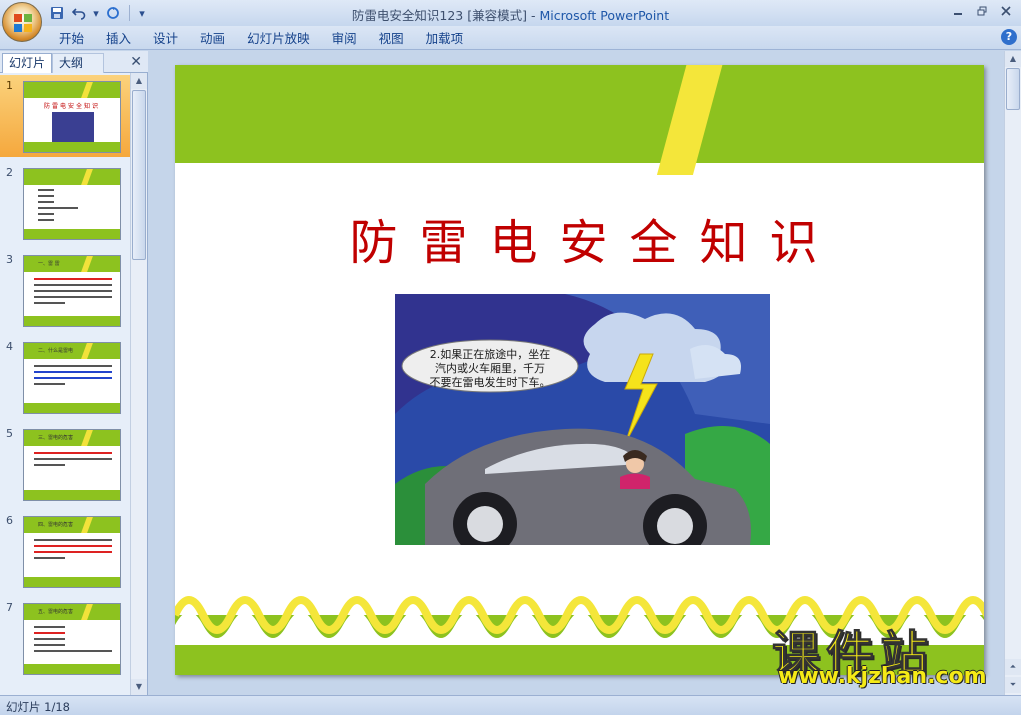 The width and height of the screenshot is (1021, 715). Describe the element at coordinates (9, 520) in the screenshot. I see `slide-number: 6` at that location.